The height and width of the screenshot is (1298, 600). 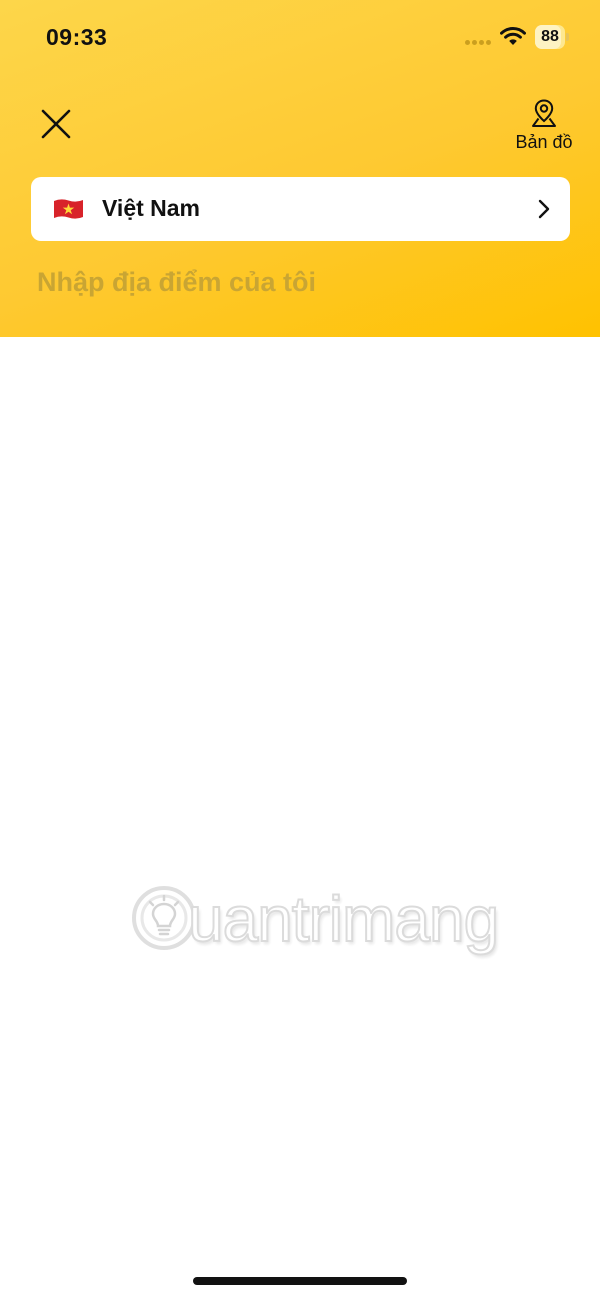 What do you see at coordinates (300, 1281) in the screenshot?
I see `home-indicator` at bounding box center [300, 1281].